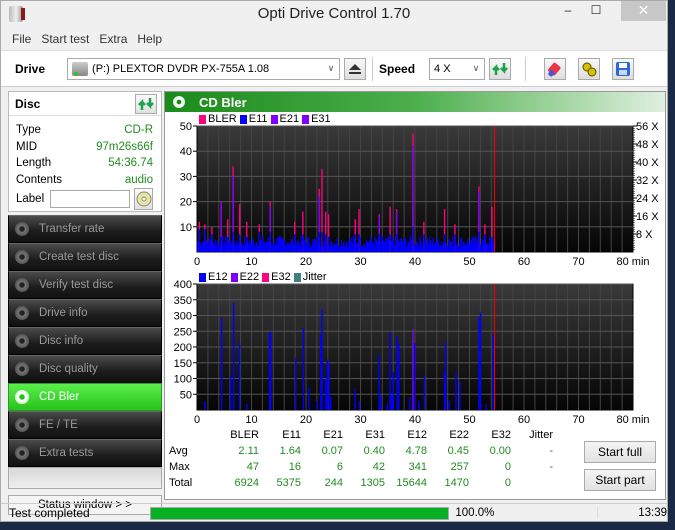 The height and width of the screenshot is (530, 675). Describe the element at coordinates (623, 68) in the screenshot. I see `save-button` at that location.